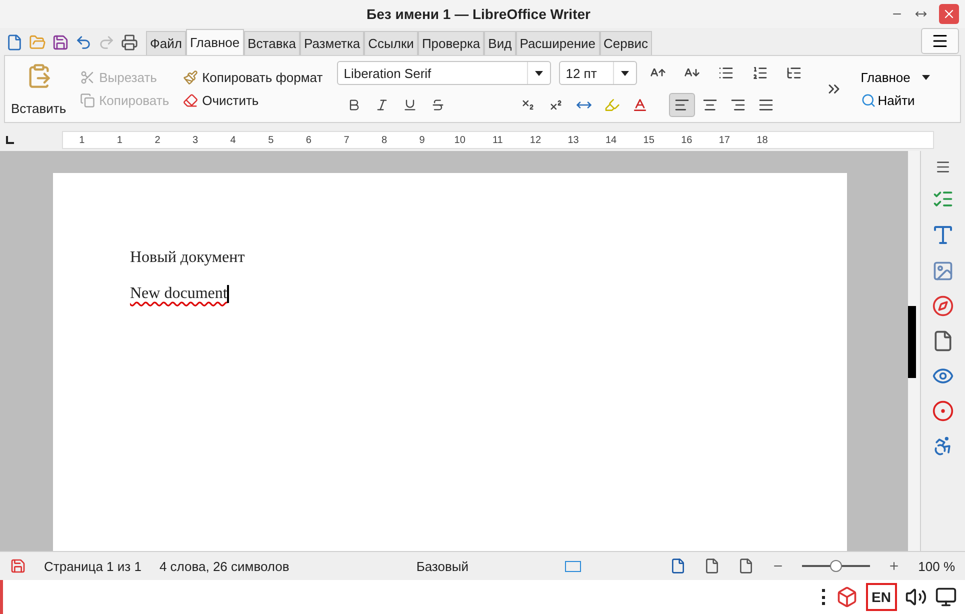 Image resolution: width=965 pixels, height=614 pixels. Describe the element at coordinates (308, 140) in the screenshot. I see `ruler-number: 6` at that location.